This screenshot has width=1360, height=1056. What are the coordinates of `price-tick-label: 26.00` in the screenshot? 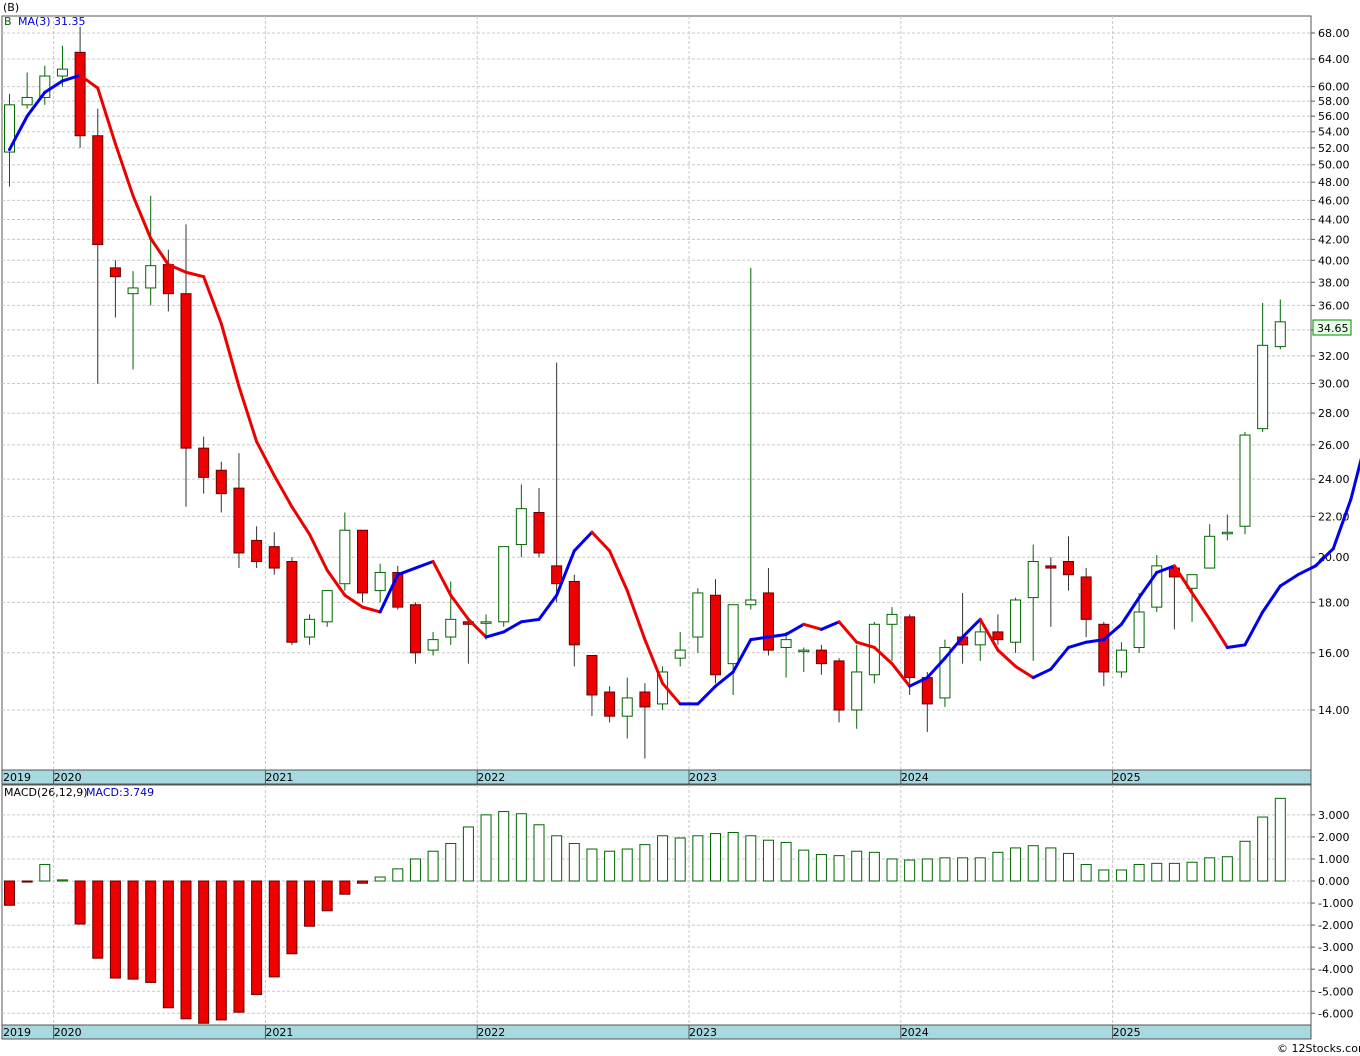 It's located at (1334, 445).